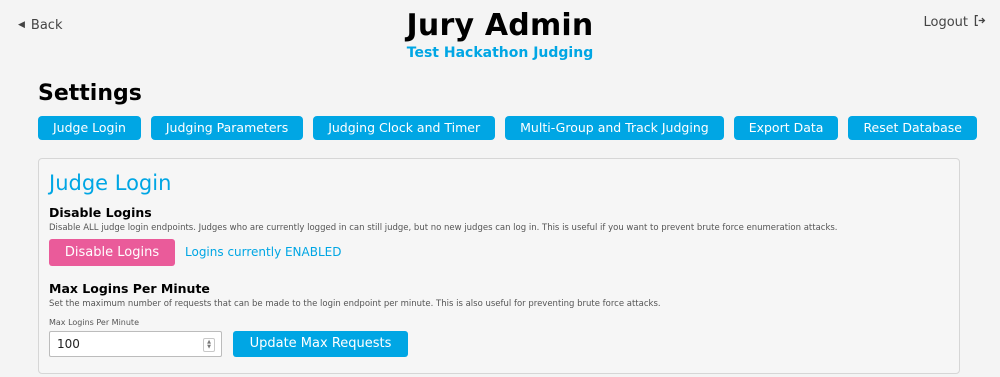  What do you see at coordinates (912, 128) in the screenshot?
I see `tab-reset-database: Reset Database` at bounding box center [912, 128].